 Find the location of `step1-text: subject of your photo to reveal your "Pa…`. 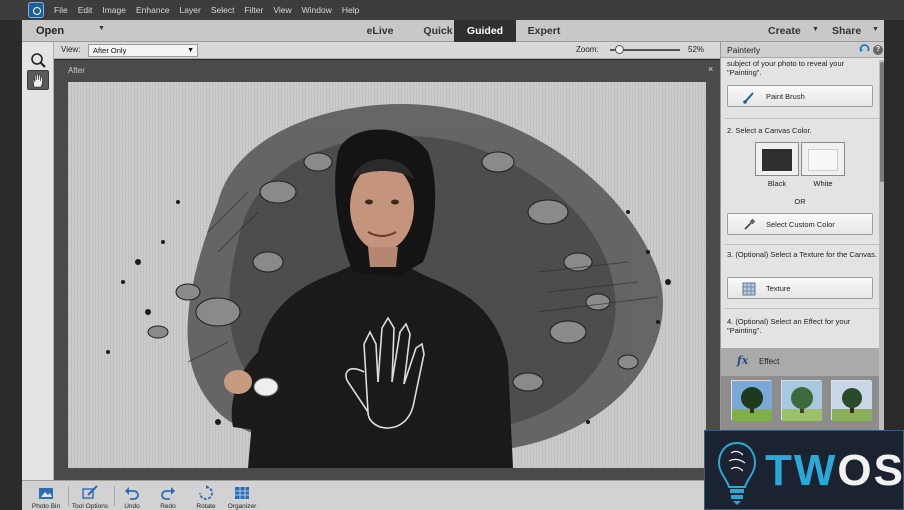

step1-text: subject of your photo to reveal your "Pa… is located at coordinates (786, 68).